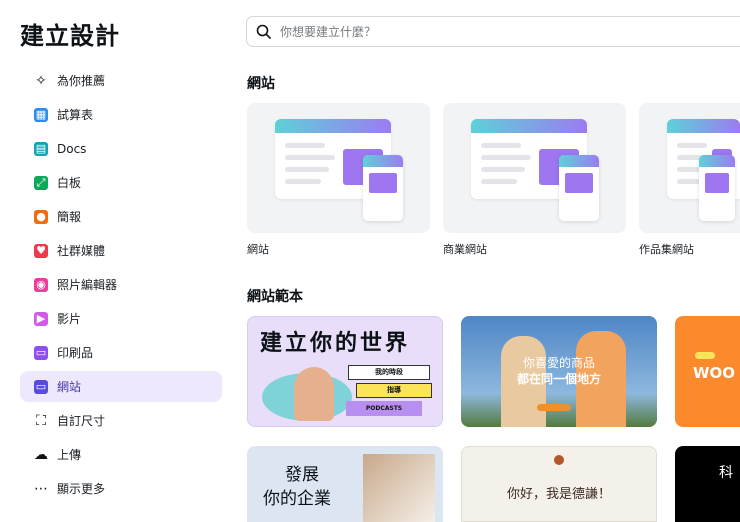  What do you see at coordinates (714, 373) in the screenshot?
I see `template-title: WOO` at bounding box center [714, 373].